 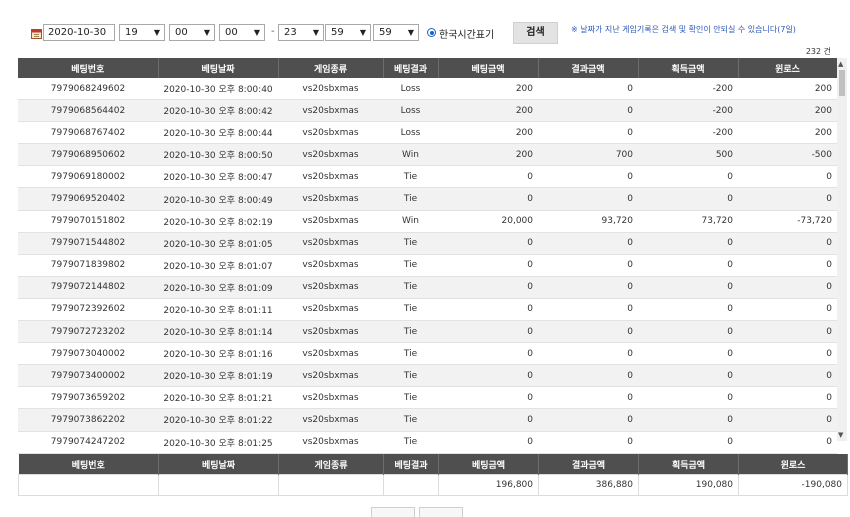 I want to click on col-header-game-type: 게임종류, so click(x=331, y=68).